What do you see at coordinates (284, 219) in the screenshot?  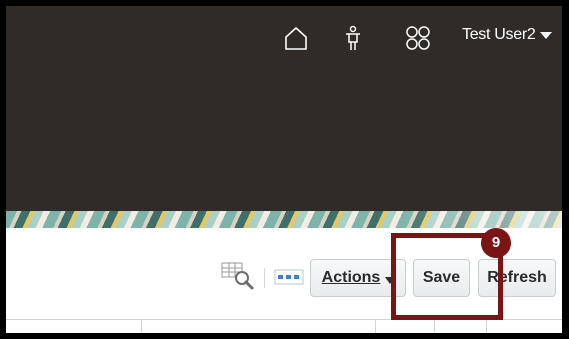 I see `decorative-banner` at bounding box center [284, 219].